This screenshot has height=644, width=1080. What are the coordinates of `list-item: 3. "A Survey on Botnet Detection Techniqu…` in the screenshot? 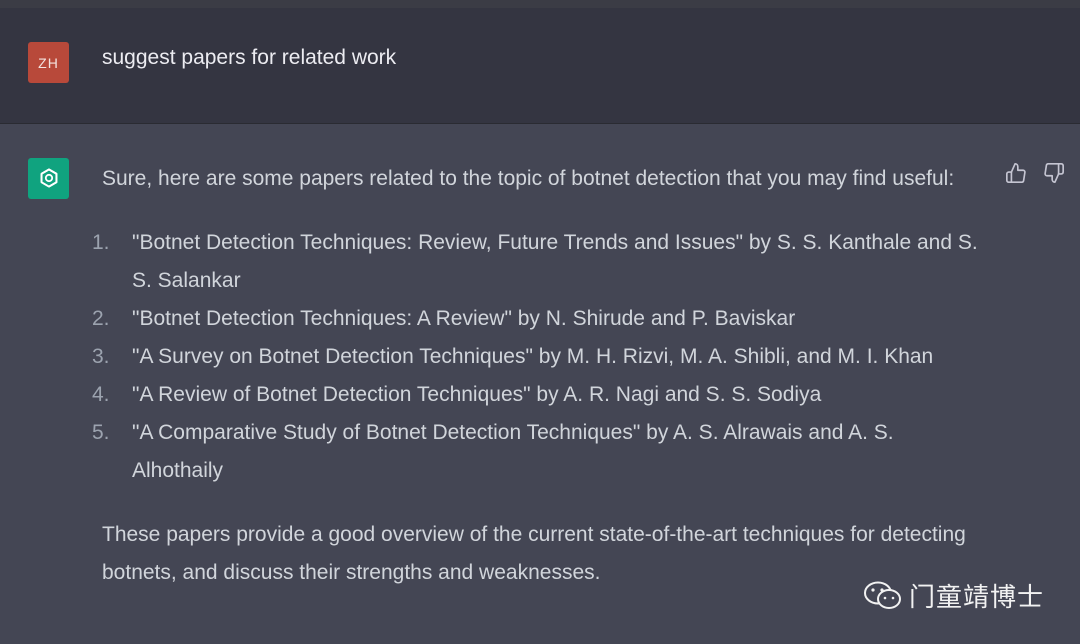 It's located at (537, 357).